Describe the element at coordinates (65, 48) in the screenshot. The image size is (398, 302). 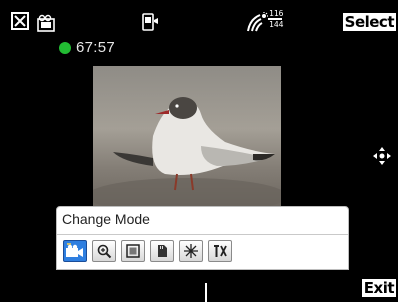
I see `recording-indicator` at that location.